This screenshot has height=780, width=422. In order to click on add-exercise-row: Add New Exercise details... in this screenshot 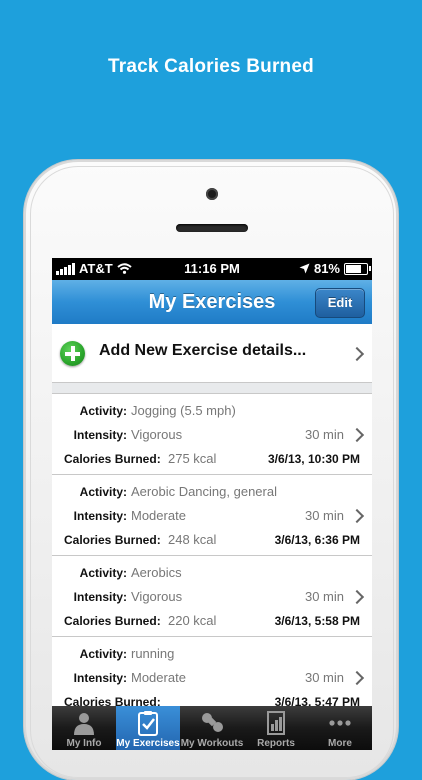, I will do `click(212, 353)`.